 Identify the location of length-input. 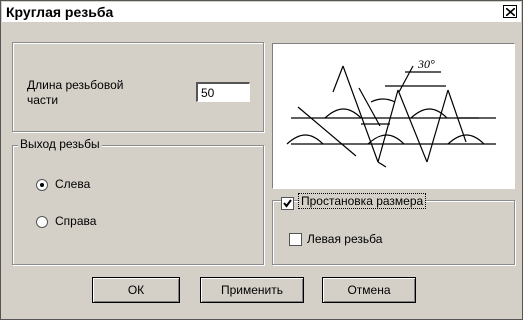
(223, 92).